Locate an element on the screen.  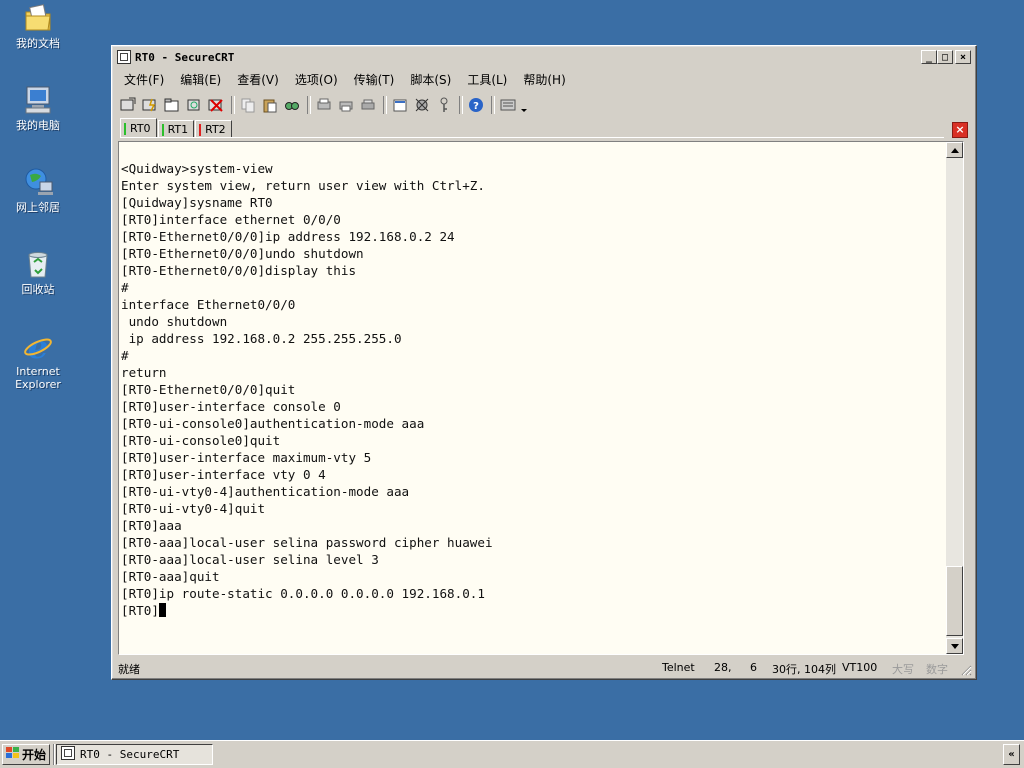
tab-rt1: RT1 is located at coordinates (176, 129).